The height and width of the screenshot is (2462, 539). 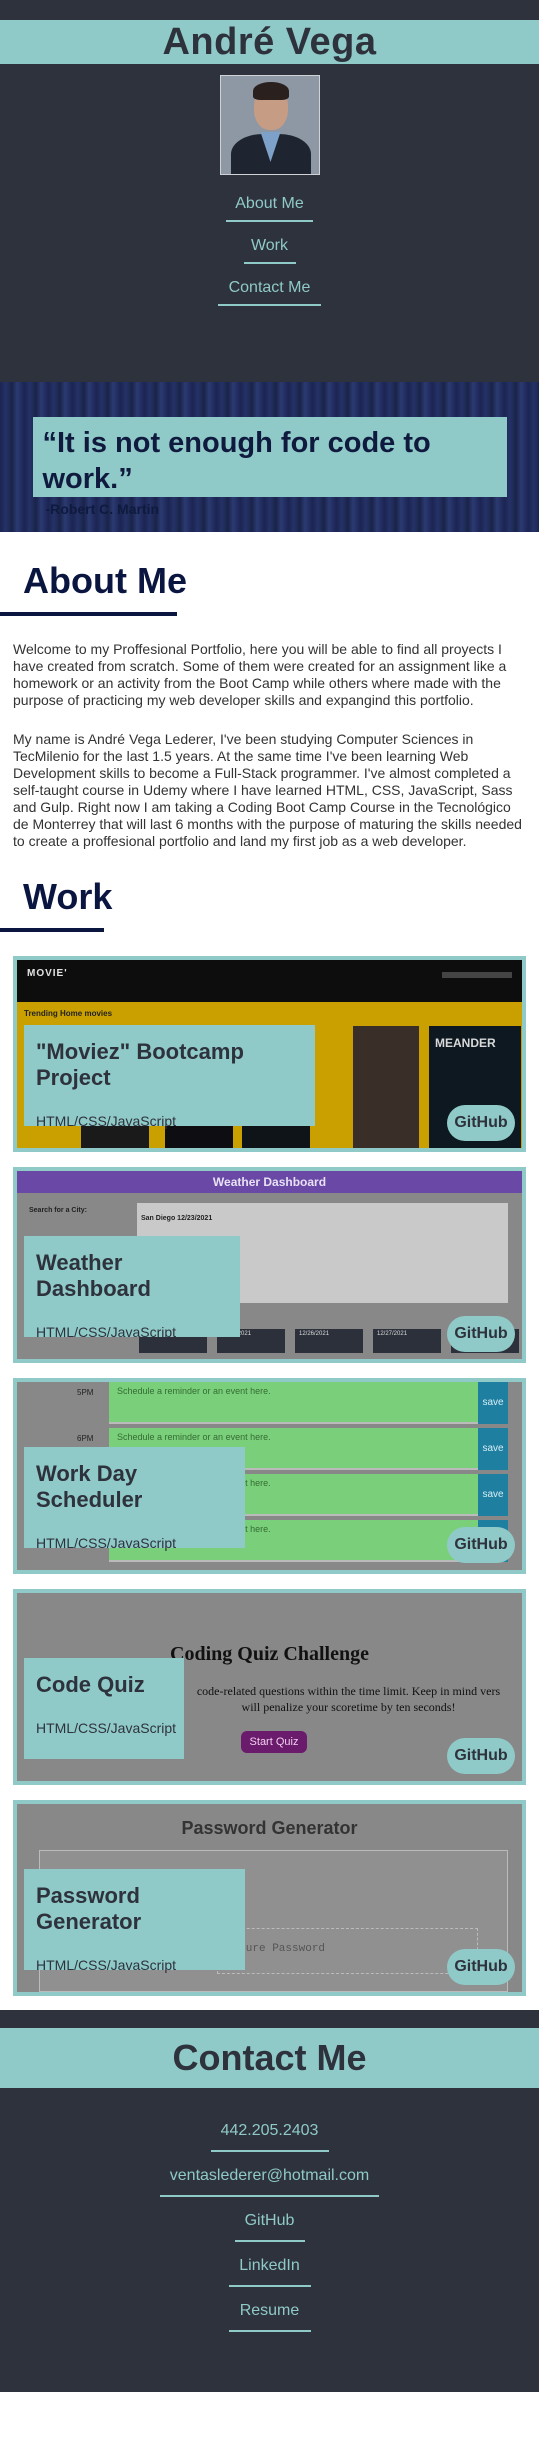 I want to click on site-title: André Vega, so click(x=269, y=41).